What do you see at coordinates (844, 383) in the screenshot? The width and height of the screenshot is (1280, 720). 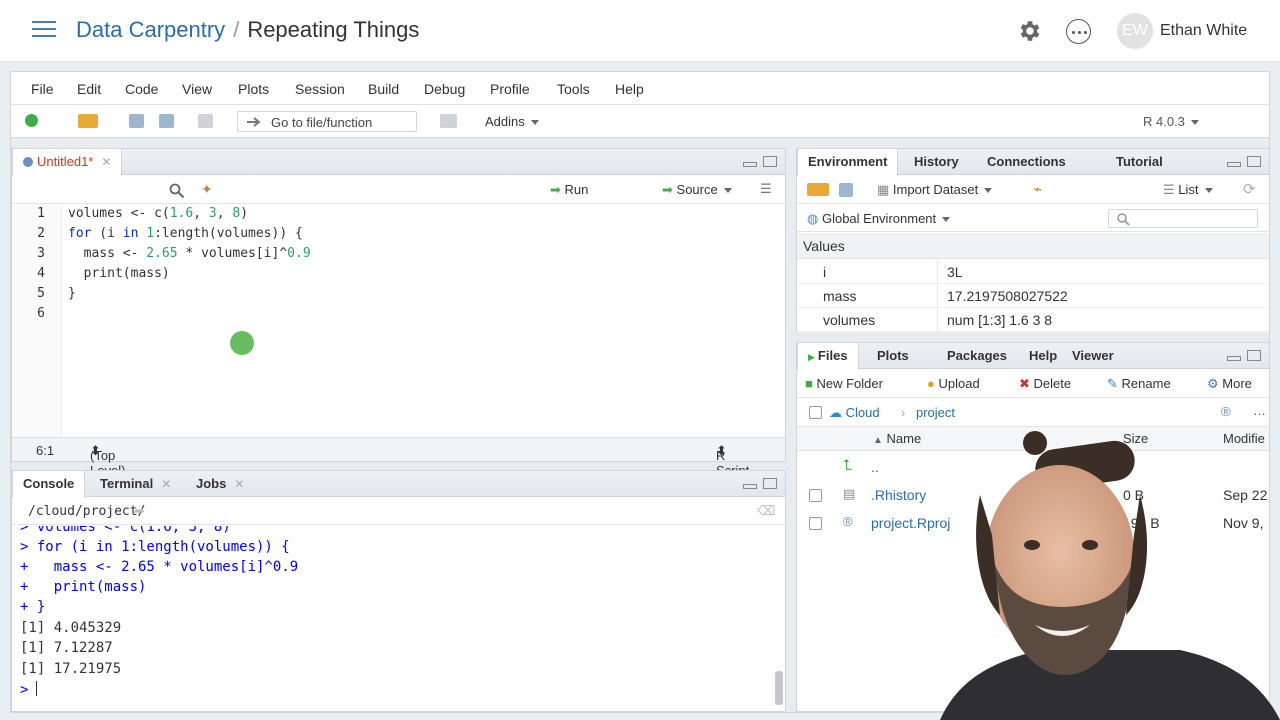 I see `new-folder-button: ■ New Folder` at bounding box center [844, 383].